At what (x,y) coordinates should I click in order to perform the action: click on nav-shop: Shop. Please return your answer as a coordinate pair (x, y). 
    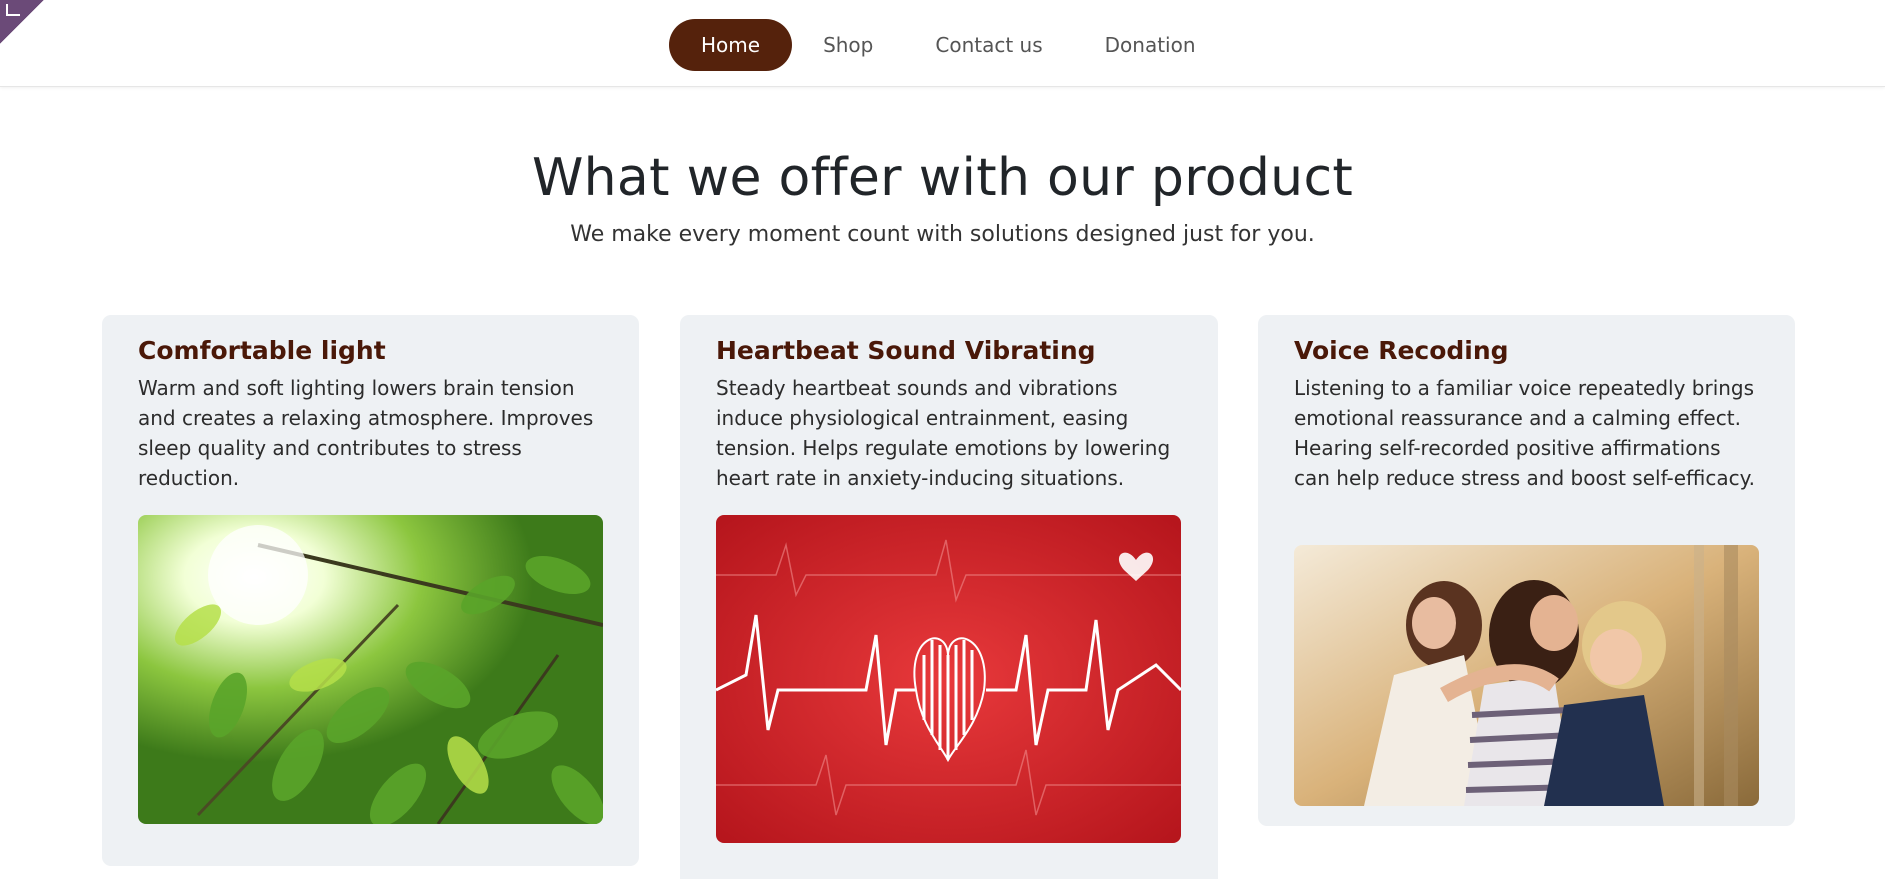
    Looking at the image, I should click on (848, 45).